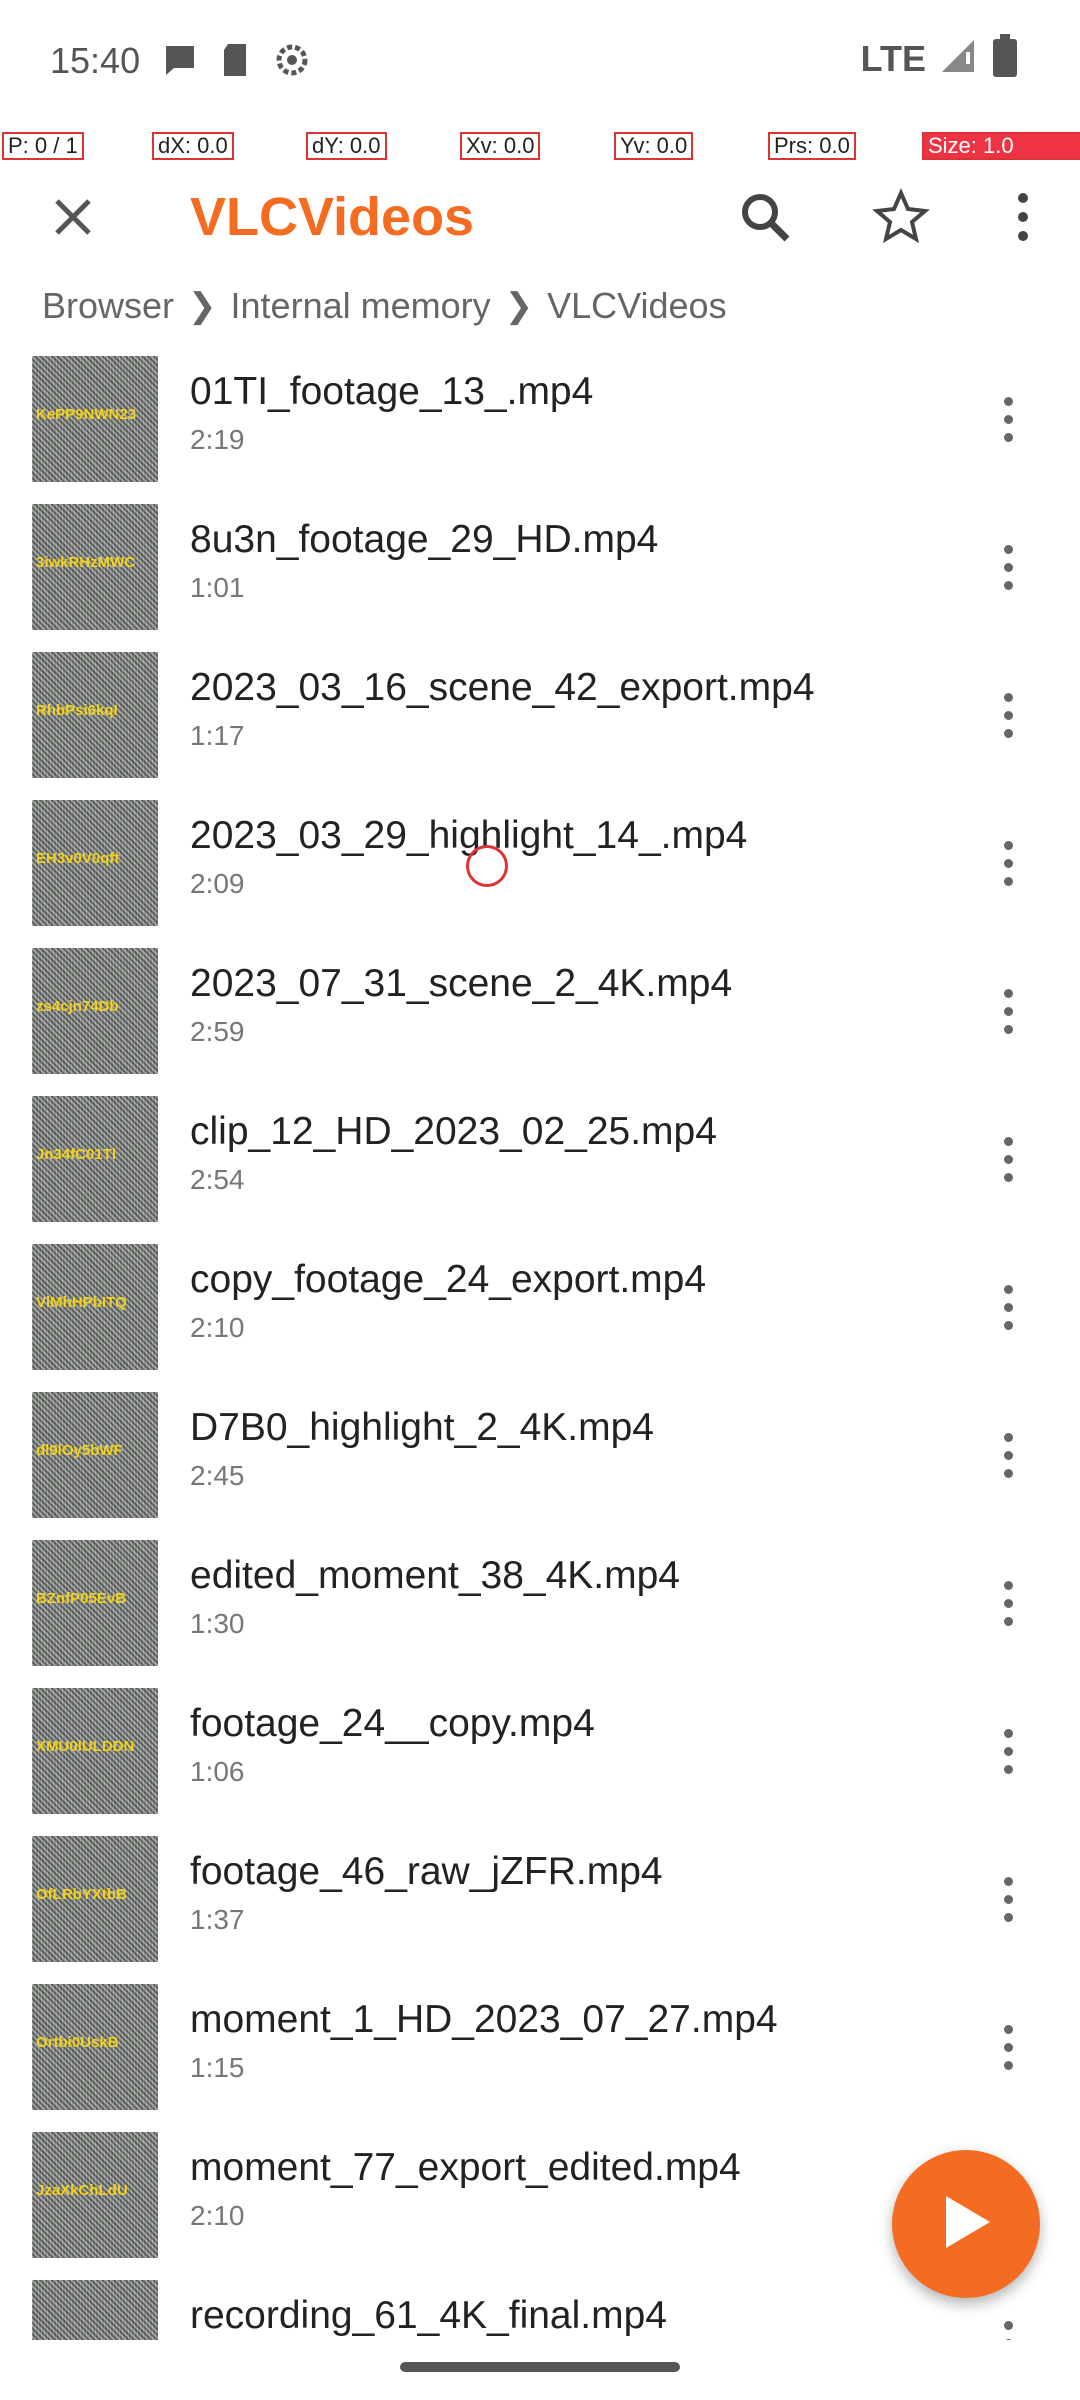 This screenshot has width=1080, height=2400. Describe the element at coordinates (217, 1771) in the screenshot. I see `file-duration: 1:06` at that location.